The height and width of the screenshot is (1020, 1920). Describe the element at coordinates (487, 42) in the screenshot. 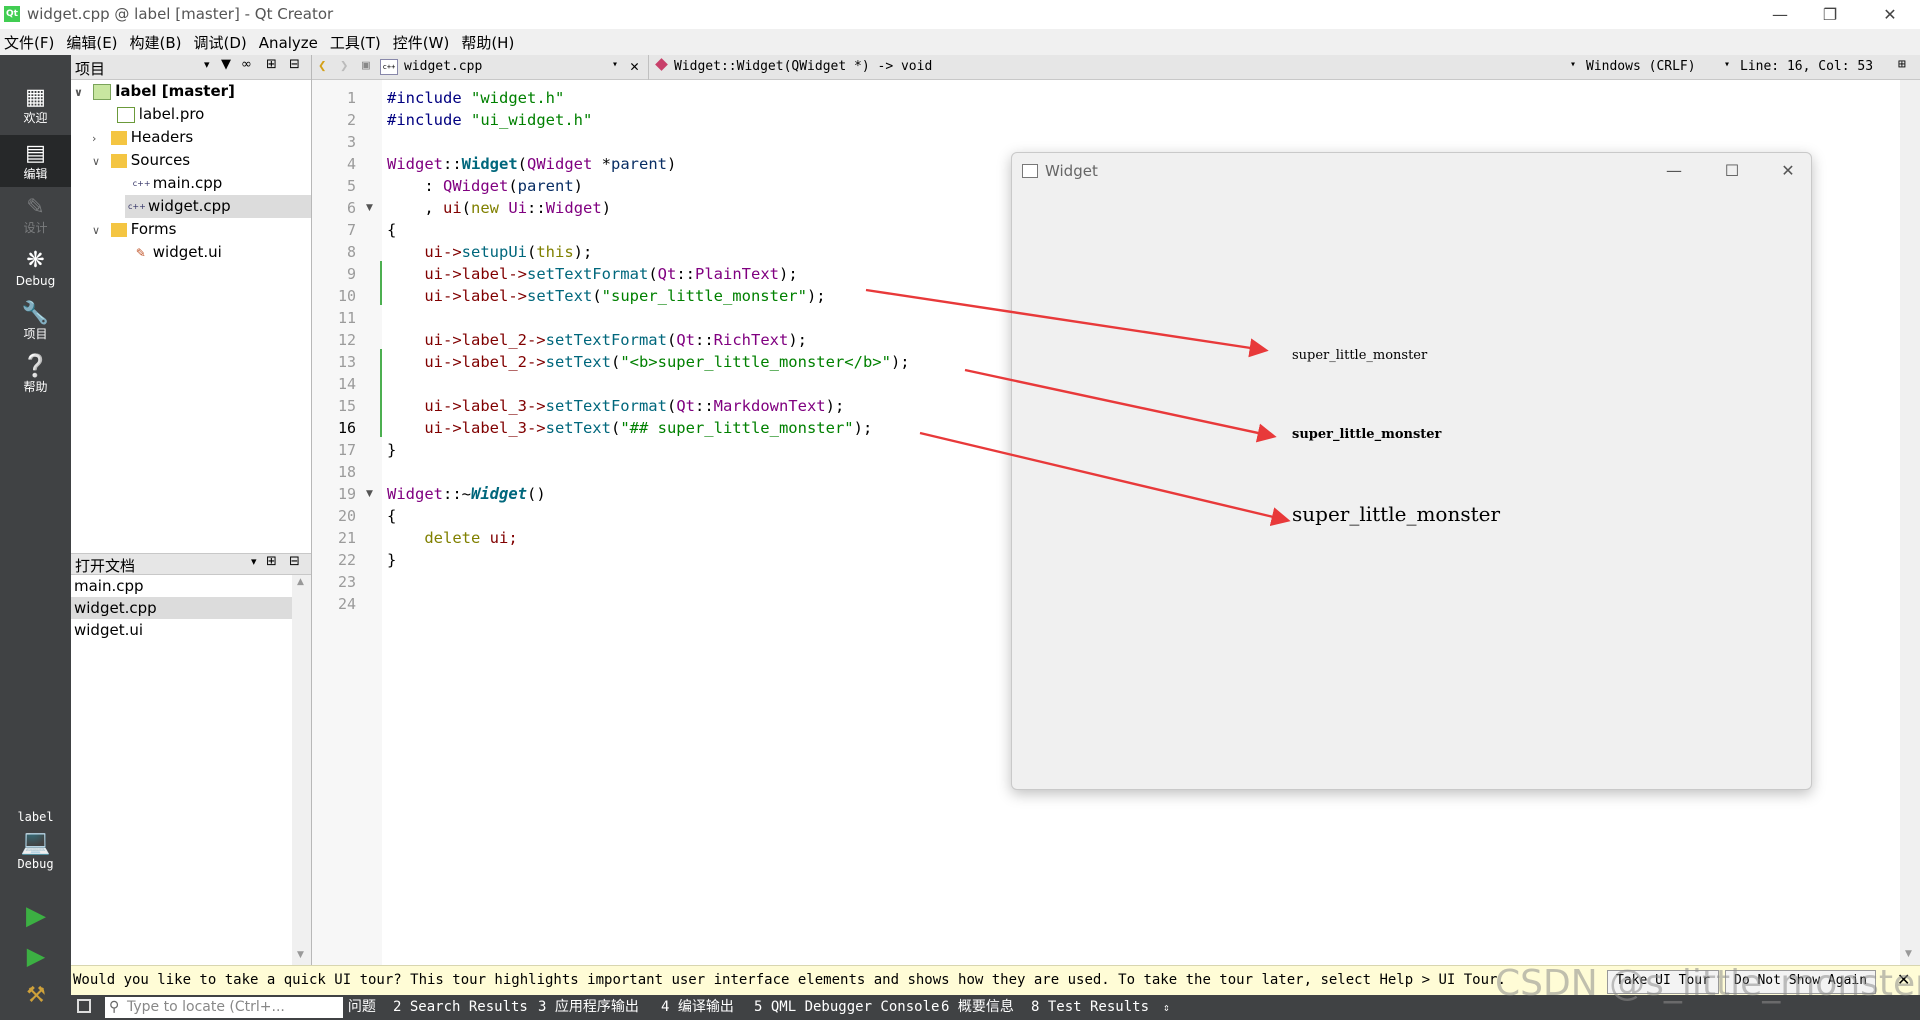

I see `menu-help: 帮助(H)` at that location.